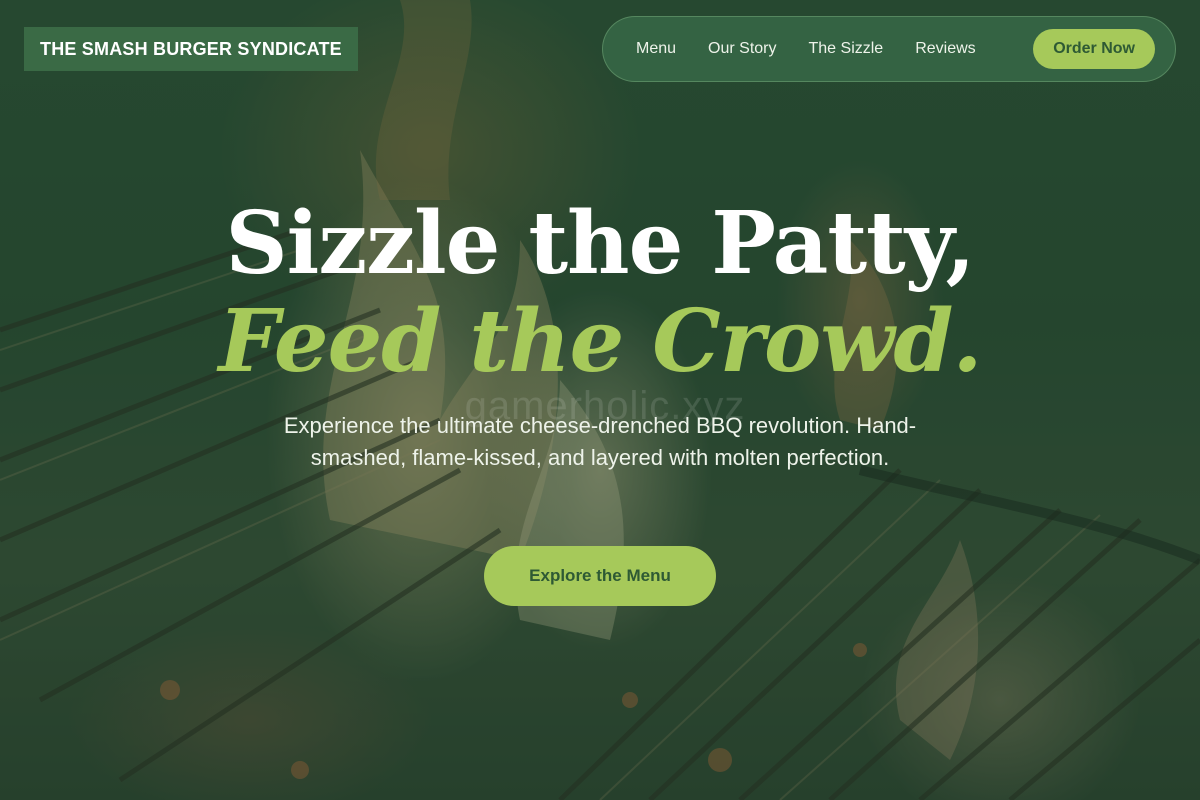  Describe the element at coordinates (600, 341) in the screenshot. I see `hero-title-accent: Feed the Crowd.` at that location.